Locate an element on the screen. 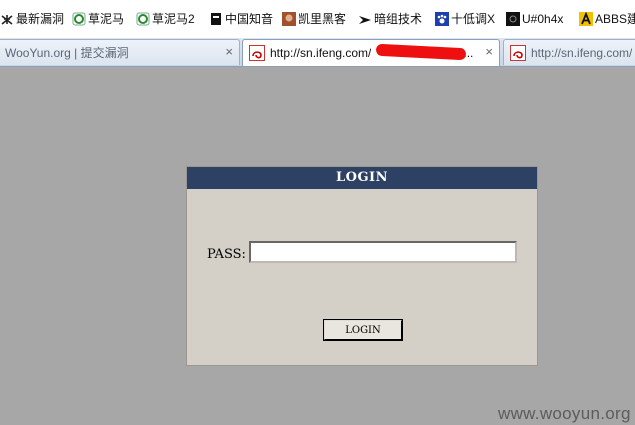  tab-ifeng-active: http://sn.ifeng.com/ ... × is located at coordinates (371, 52).